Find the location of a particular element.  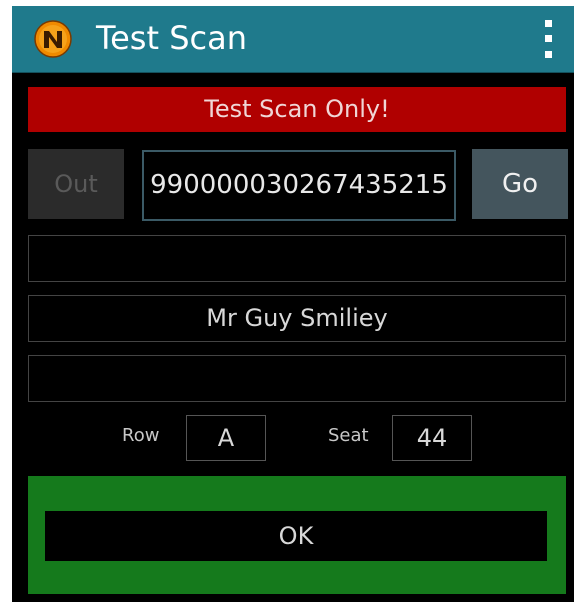

row-label: Row is located at coordinates (141, 435).